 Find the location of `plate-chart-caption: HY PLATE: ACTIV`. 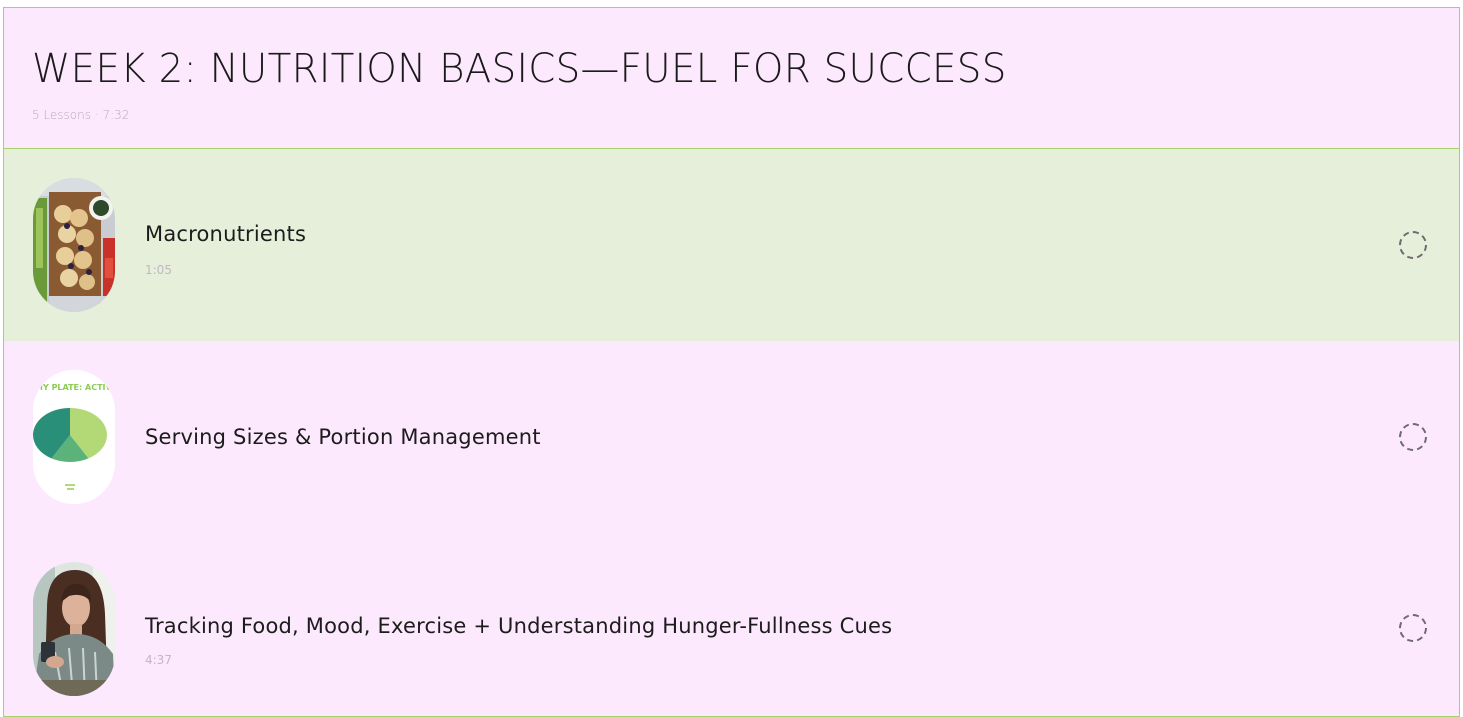

plate-chart-caption: HY PLATE: ACTIV is located at coordinates (74, 387).